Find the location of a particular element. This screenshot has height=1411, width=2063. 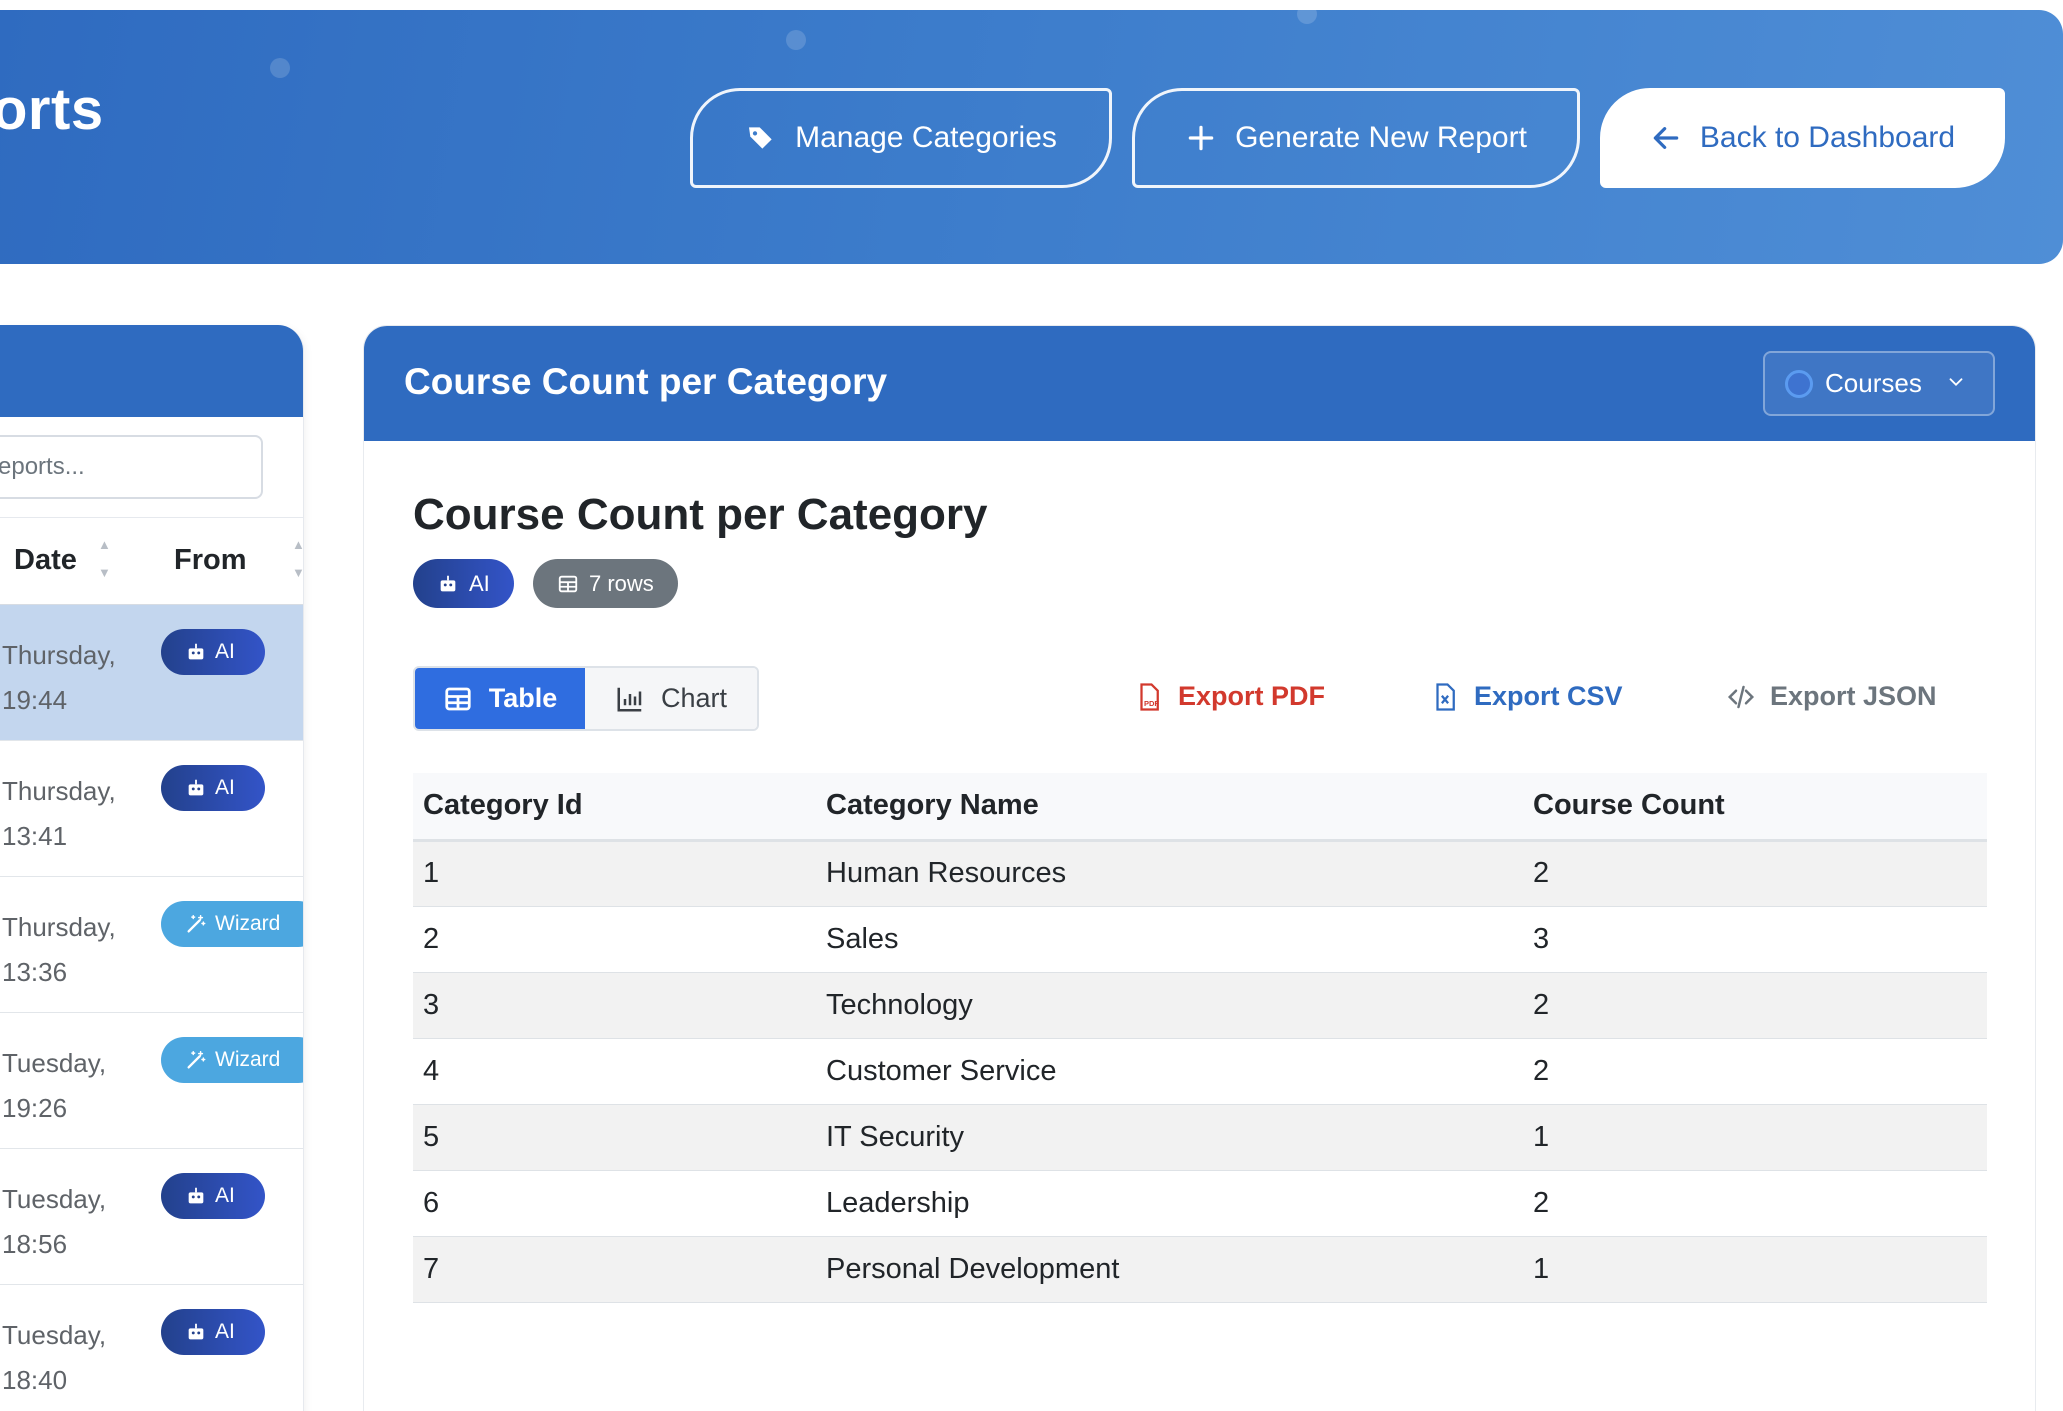

cell-category-name: Technology is located at coordinates (1169, 1005).